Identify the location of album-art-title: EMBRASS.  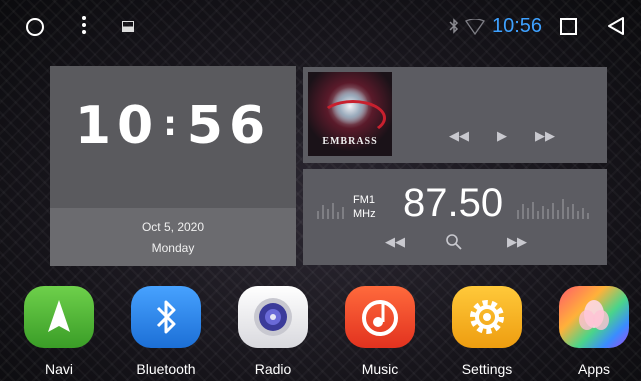
(350, 141).